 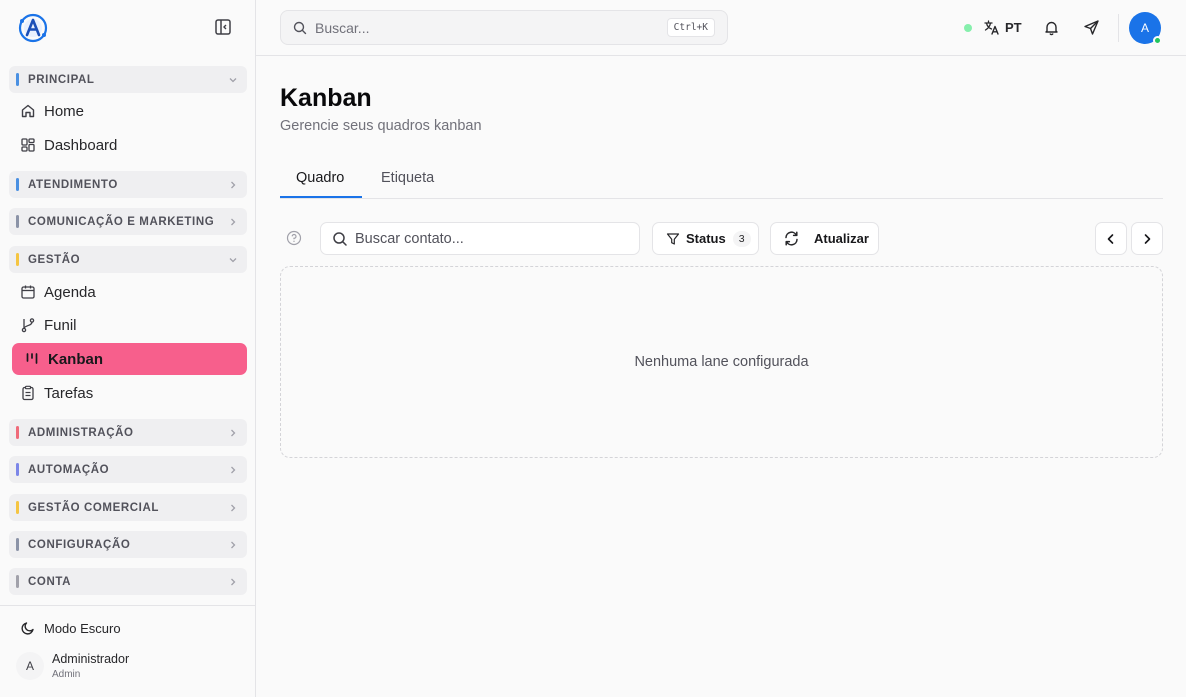 What do you see at coordinates (223, 27) in the screenshot?
I see `collapse-sidebar-icon` at bounding box center [223, 27].